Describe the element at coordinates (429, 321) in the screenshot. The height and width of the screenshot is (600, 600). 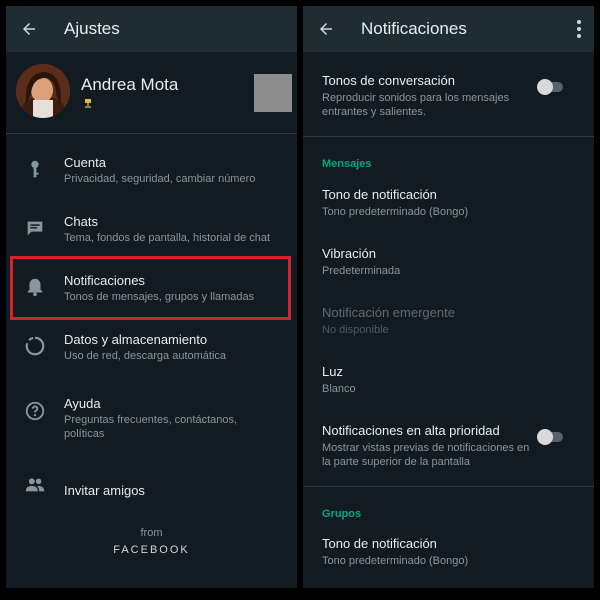
I see `popup-notification-row: Notificación emergente No disponible` at that location.